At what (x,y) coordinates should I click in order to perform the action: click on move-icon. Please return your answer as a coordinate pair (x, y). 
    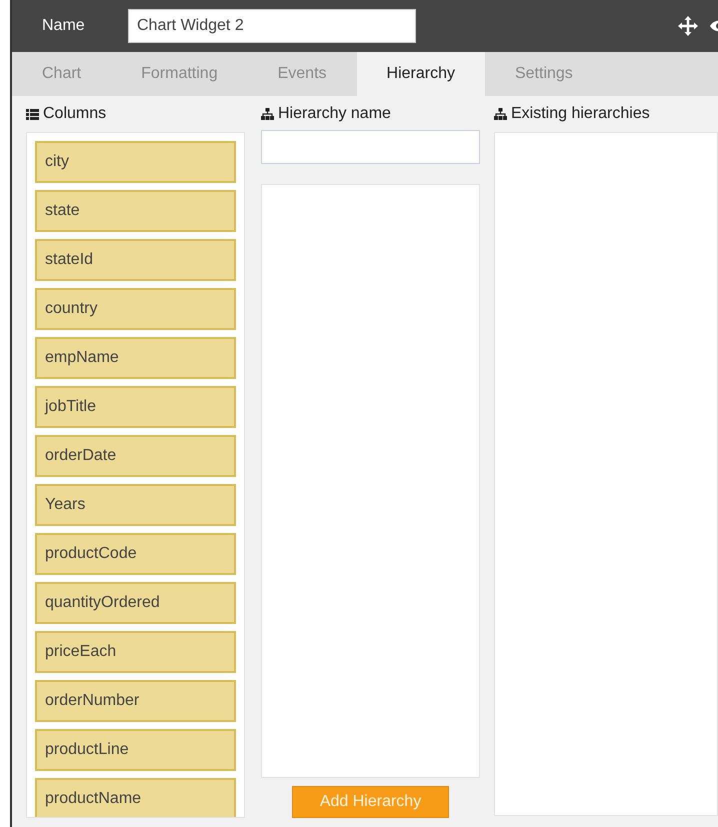
    Looking at the image, I should click on (688, 26).